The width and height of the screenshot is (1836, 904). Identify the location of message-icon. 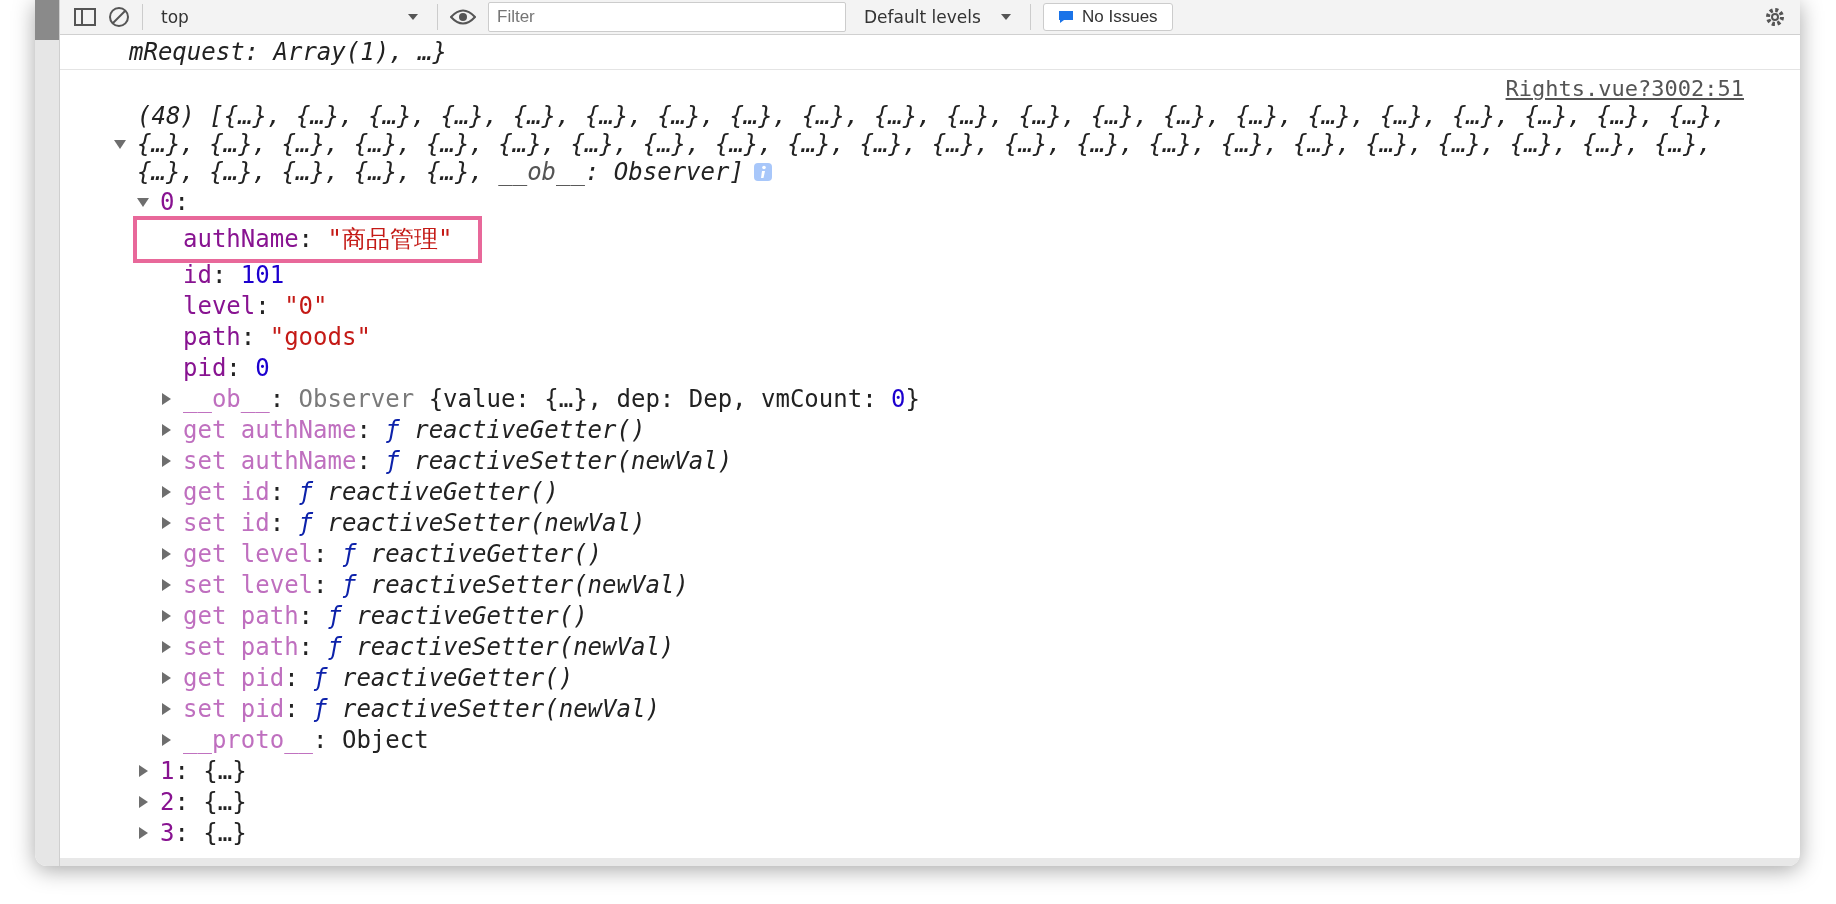
(1066, 17).